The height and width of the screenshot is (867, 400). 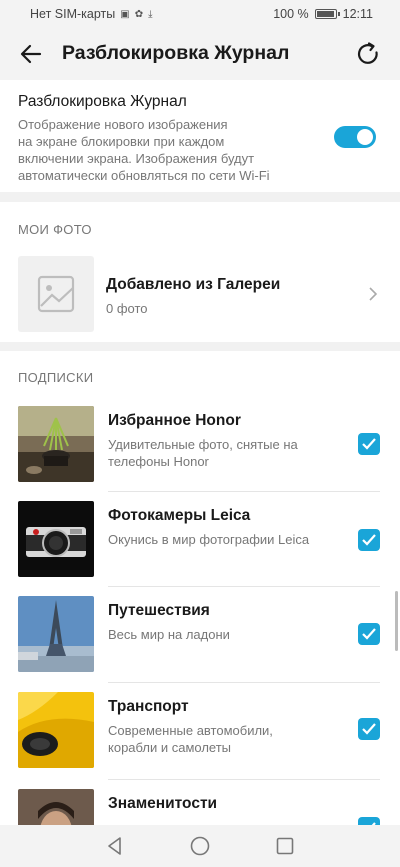 I want to click on subscription-title: Избранное Honor, so click(x=174, y=420).